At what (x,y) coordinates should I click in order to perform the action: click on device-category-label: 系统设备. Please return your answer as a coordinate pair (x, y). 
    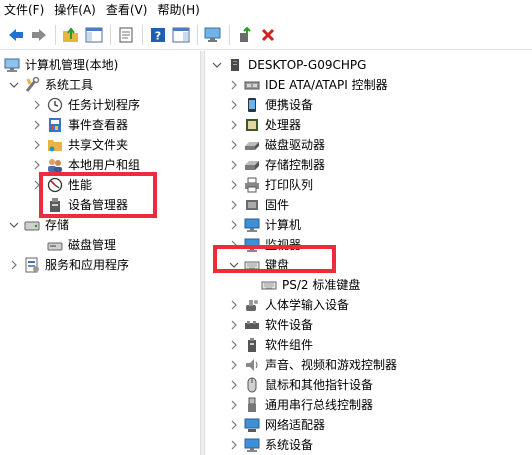
    Looking at the image, I should click on (289, 445).